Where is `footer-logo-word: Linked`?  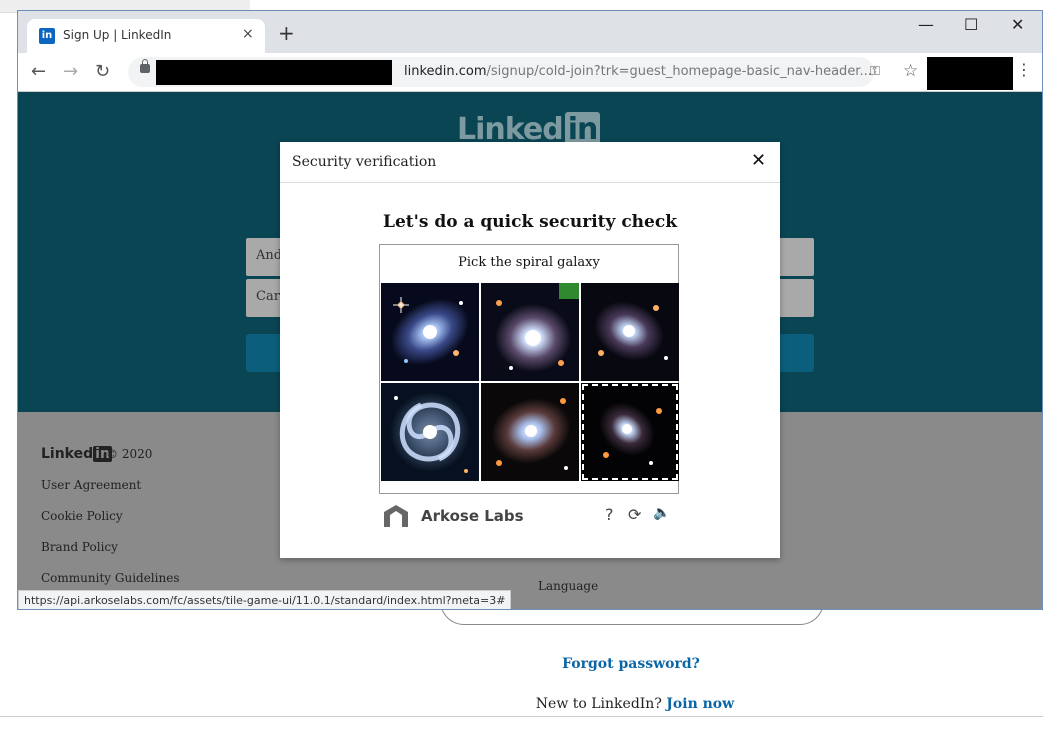 footer-logo-word: Linked is located at coordinates (67, 454).